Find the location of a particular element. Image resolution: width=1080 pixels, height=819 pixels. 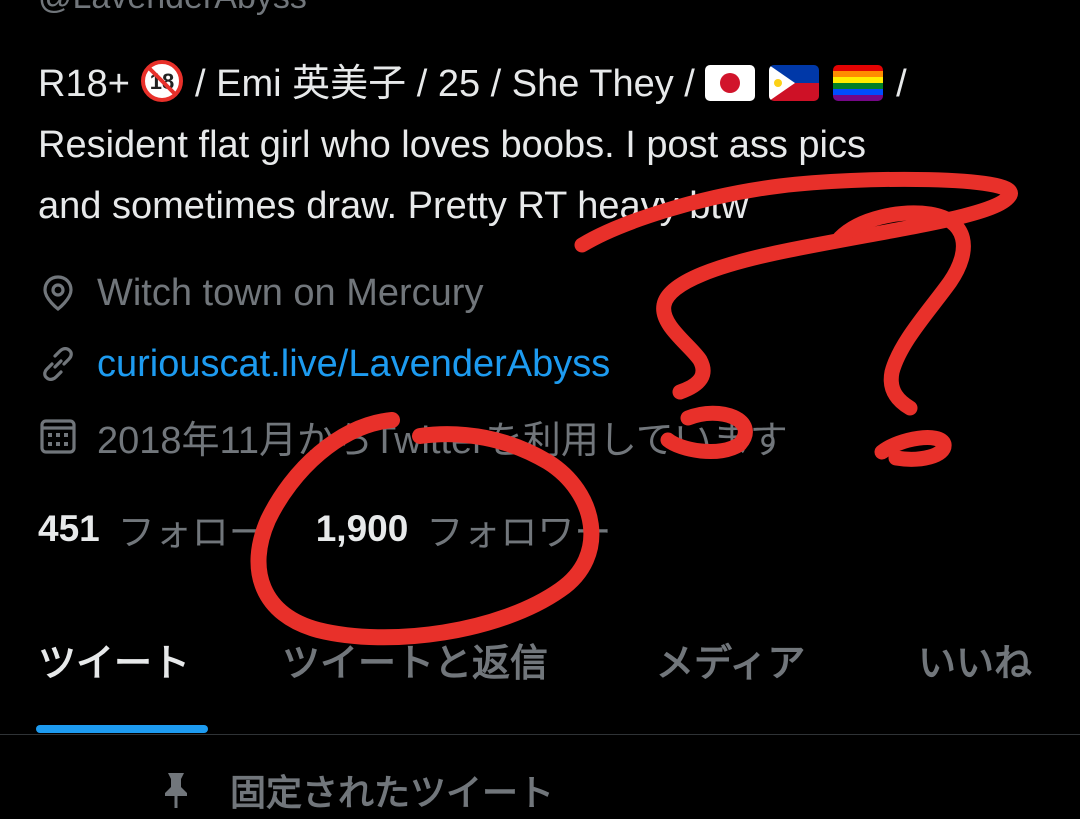

profile-joined: 2018年11月からTwitterを利用しています is located at coordinates (413, 437).